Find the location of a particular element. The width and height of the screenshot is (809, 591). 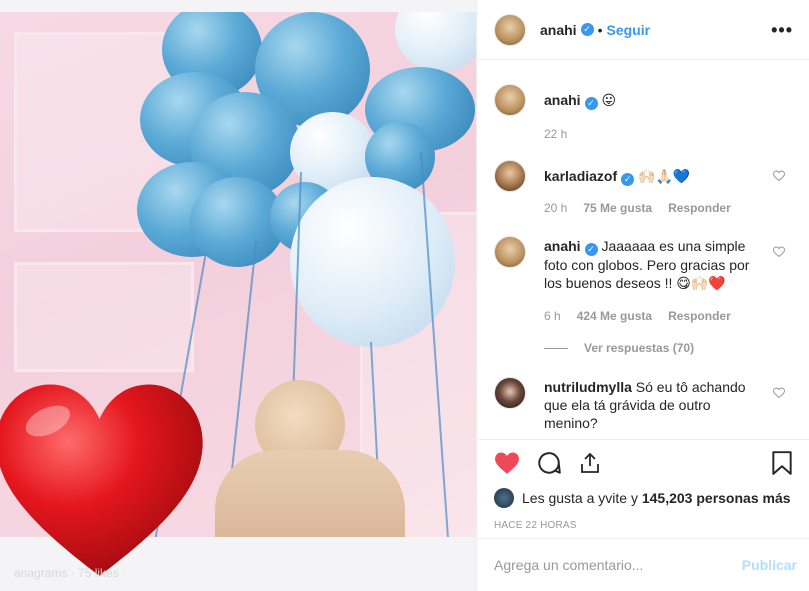

add-comment-bar: Publicar is located at coordinates (643, 564).